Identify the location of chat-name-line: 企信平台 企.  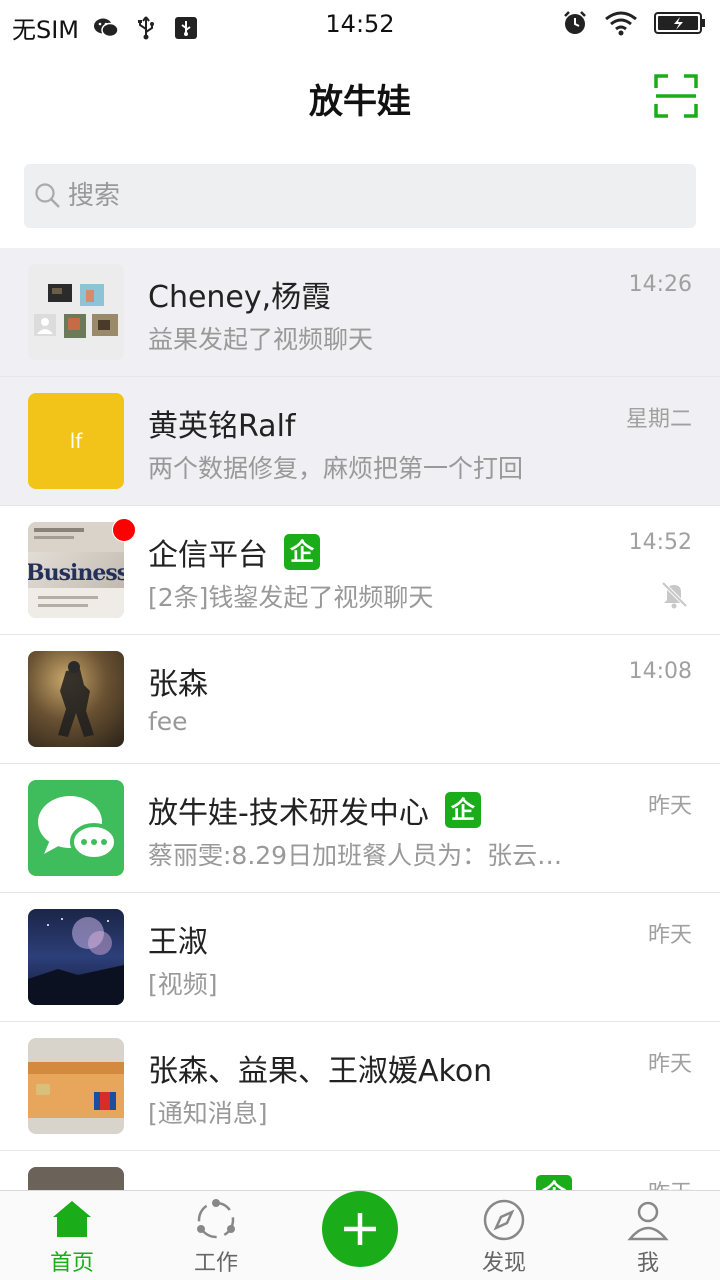
(234, 552).